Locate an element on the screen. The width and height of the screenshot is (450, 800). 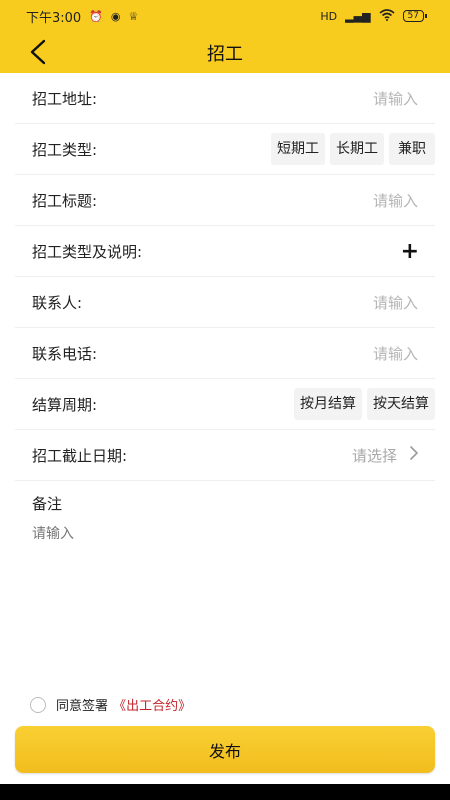
deadline-select: 请选择 is located at coordinates (385, 455).